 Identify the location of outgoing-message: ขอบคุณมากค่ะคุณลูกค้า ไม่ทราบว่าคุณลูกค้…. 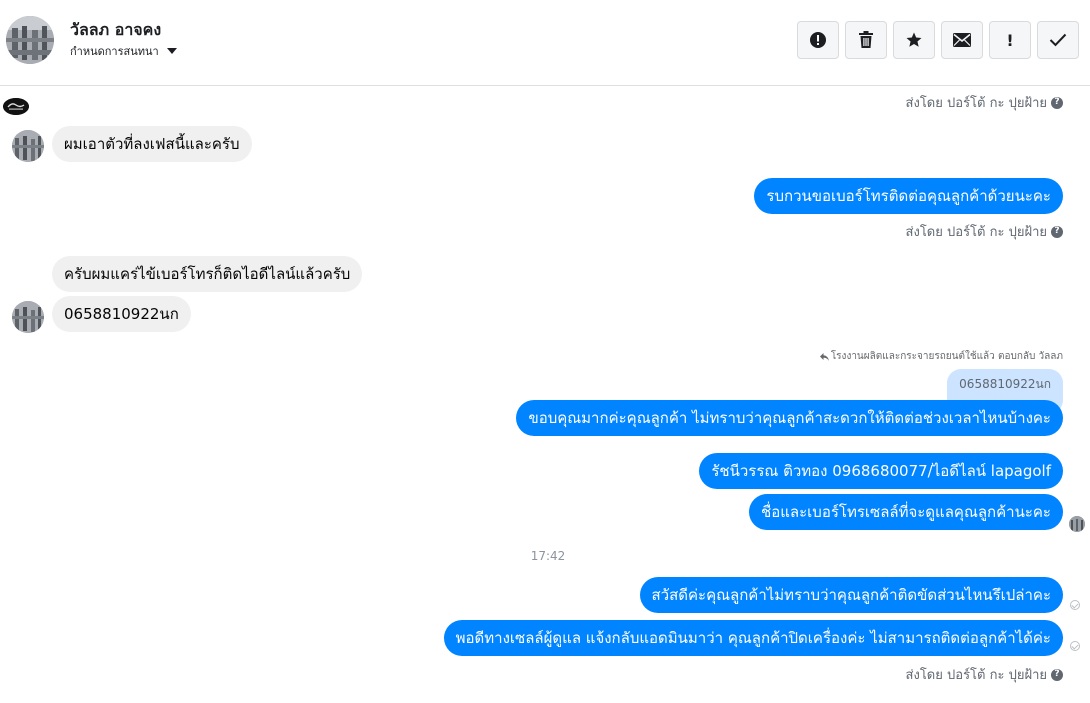
(789, 418).